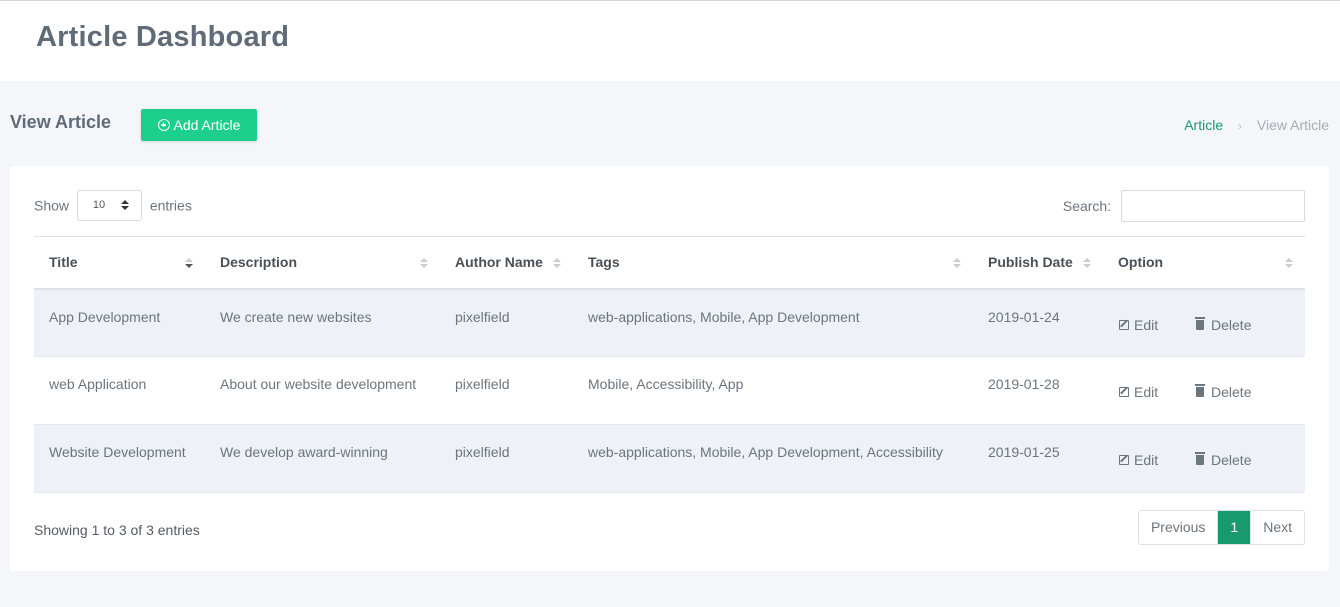 Image resolution: width=1340 pixels, height=607 pixels. I want to click on search-label: Search:, so click(1087, 206).